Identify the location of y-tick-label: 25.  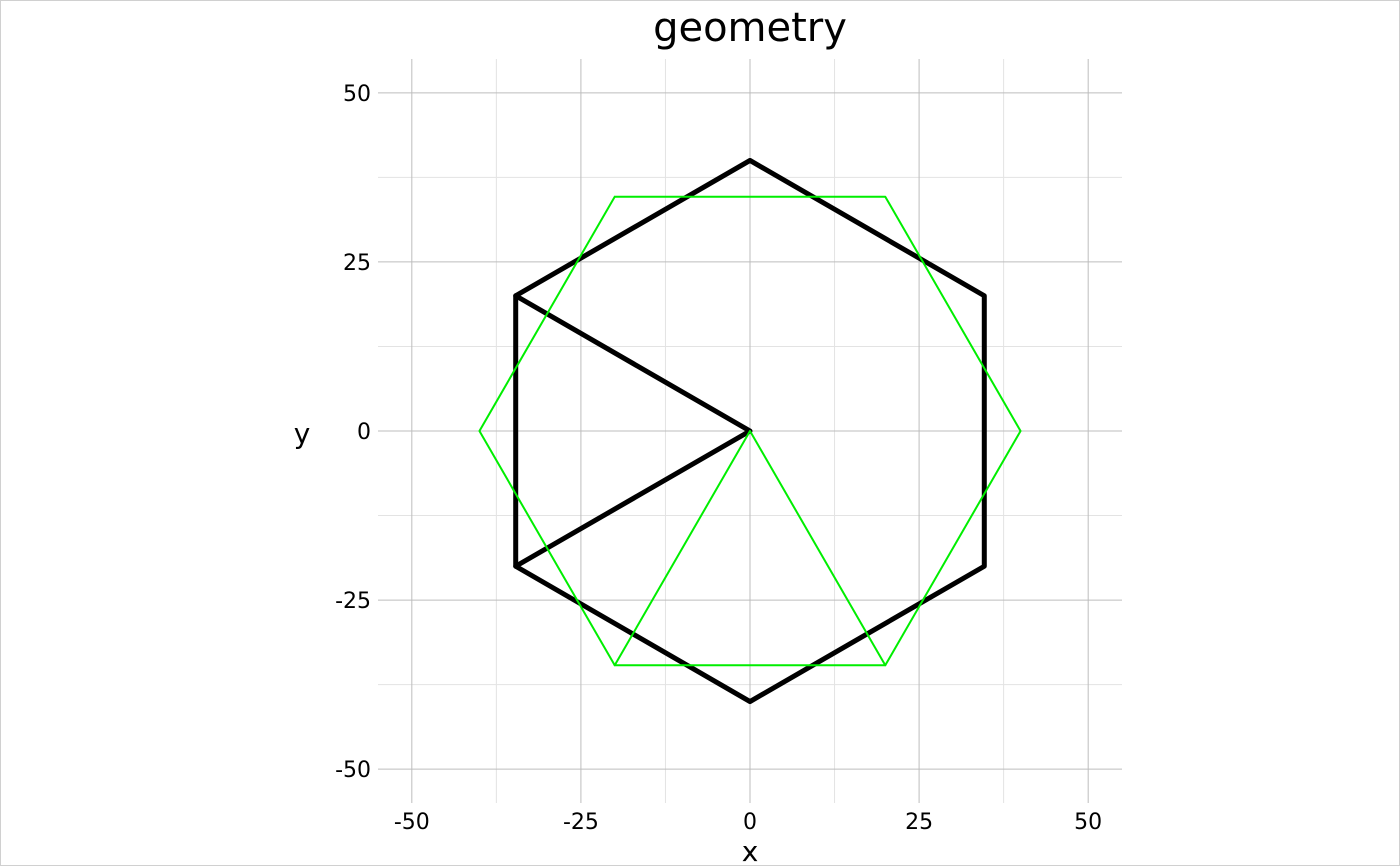
(357, 263).